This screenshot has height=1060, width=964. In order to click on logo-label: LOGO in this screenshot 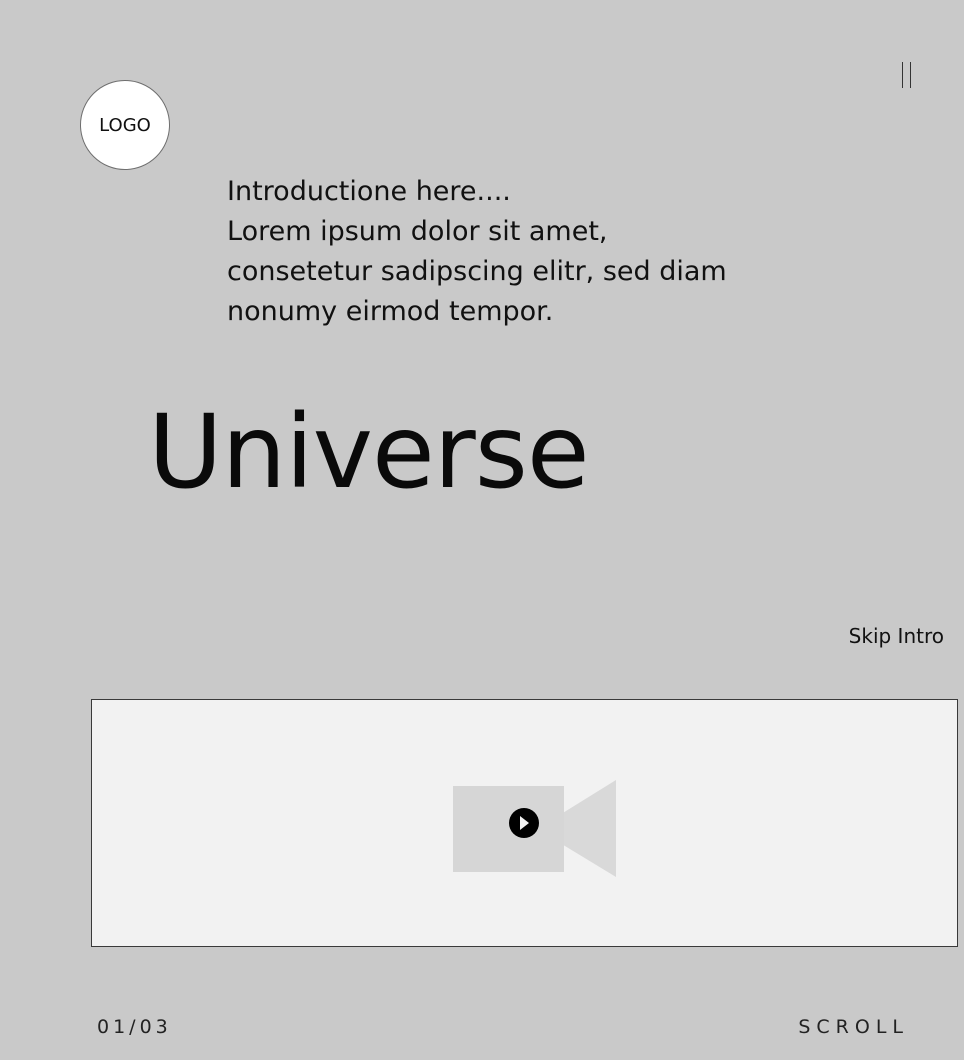, I will do `click(125, 125)`.